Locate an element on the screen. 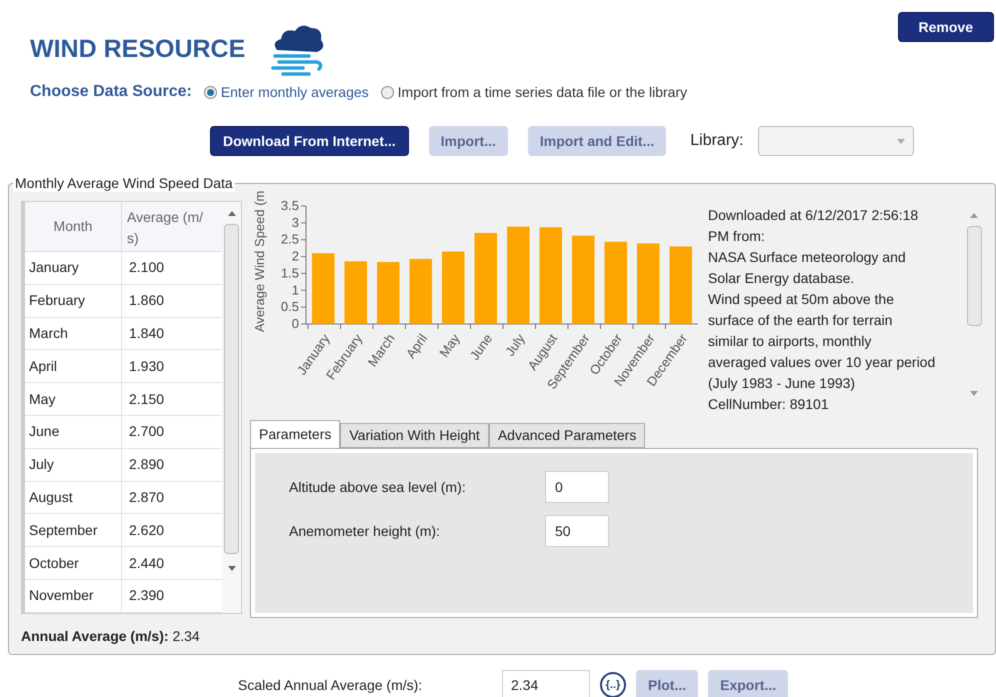 The image size is (996, 697). tick-label: 3 is located at coordinates (295, 222).